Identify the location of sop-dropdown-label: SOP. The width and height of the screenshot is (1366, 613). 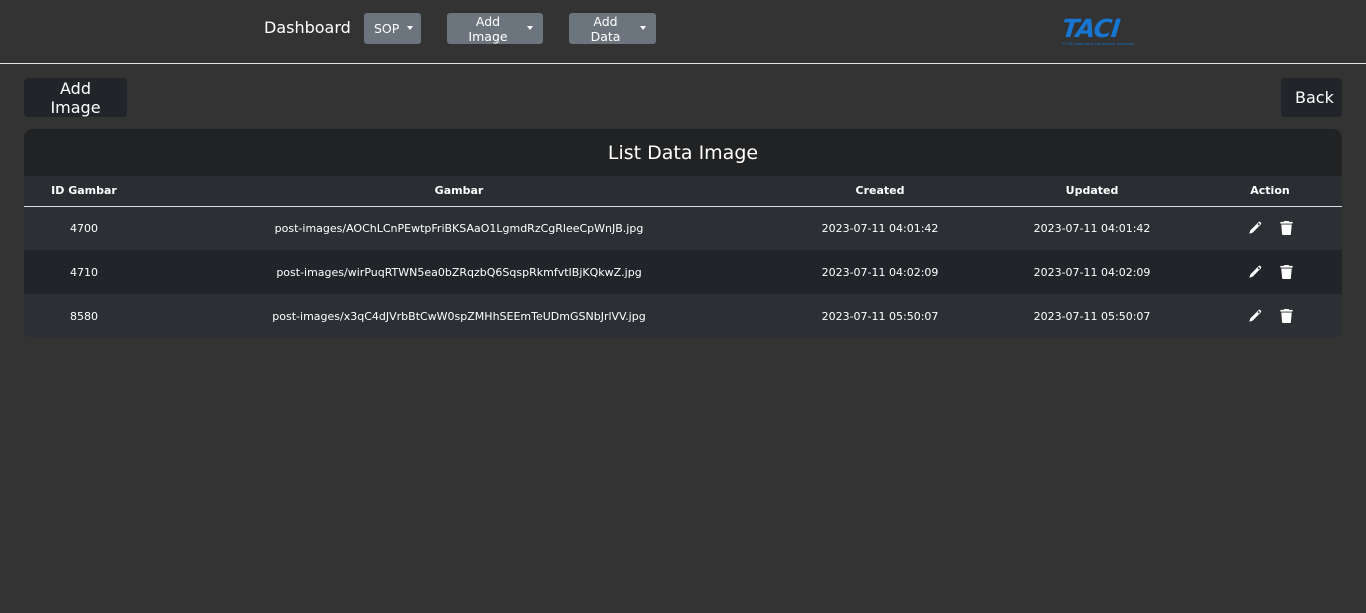
(387, 28).